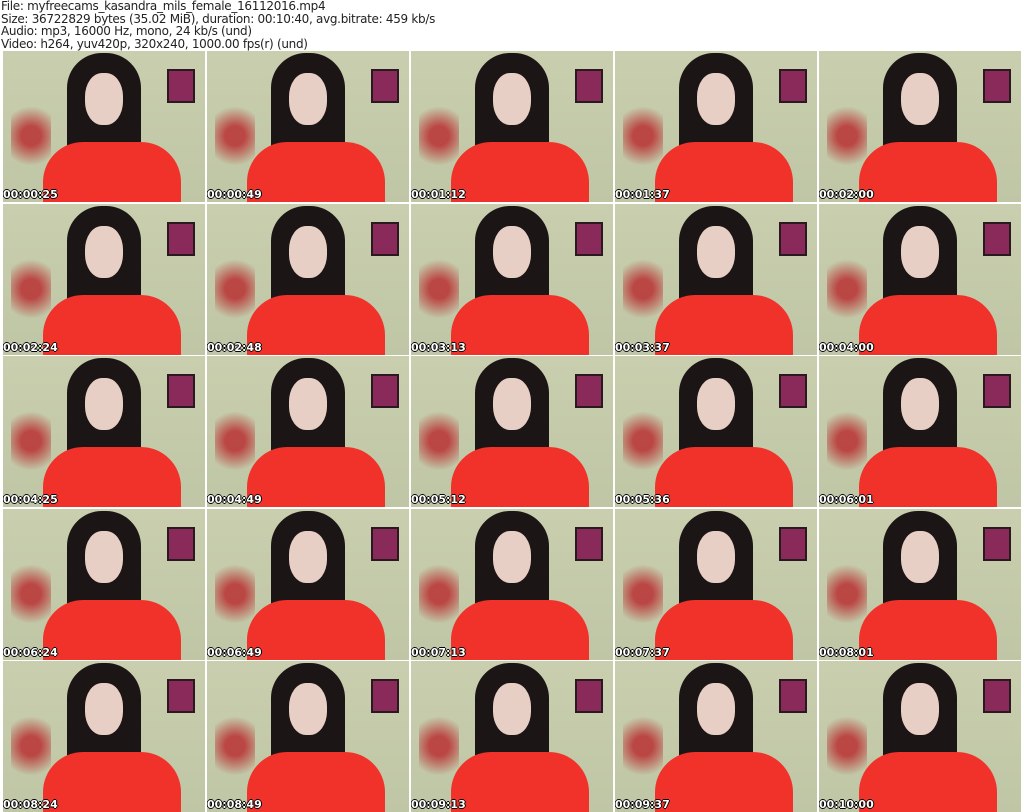  What do you see at coordinates (104, 736) in the screenshot?
I see `video-thumbnail: 00:08:24` at bounding box center [104, 736].